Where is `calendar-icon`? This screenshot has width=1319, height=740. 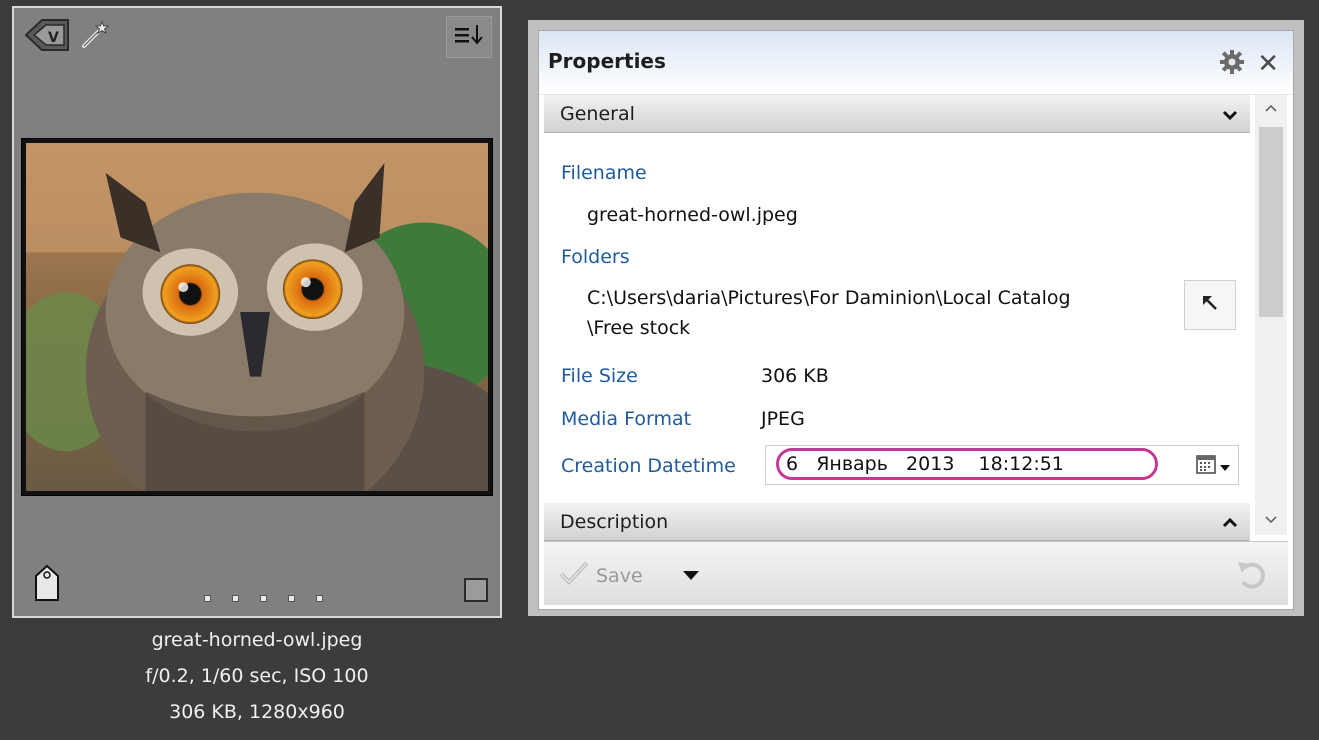 calendar-icon is located at coordinates (1206, 466).